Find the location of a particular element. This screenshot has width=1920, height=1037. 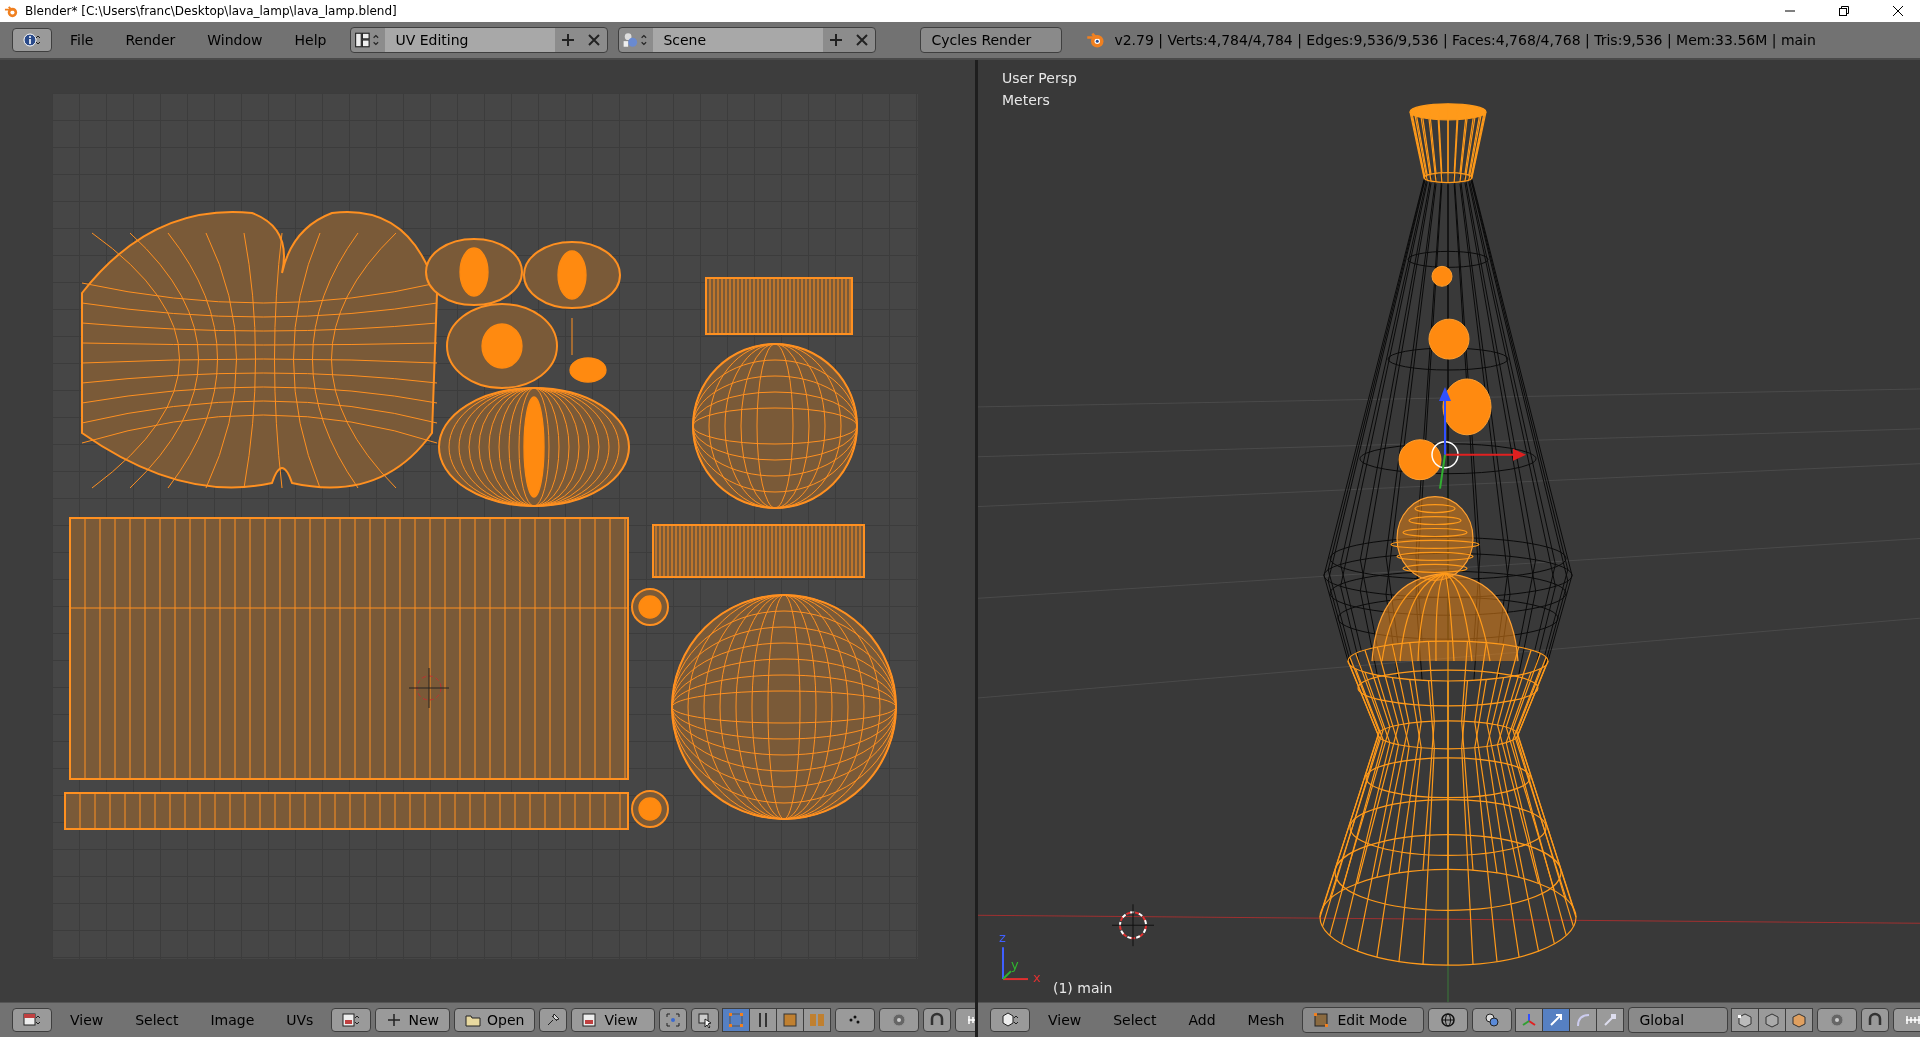

vertex-select-icon is located at coordinates (736, 1020).